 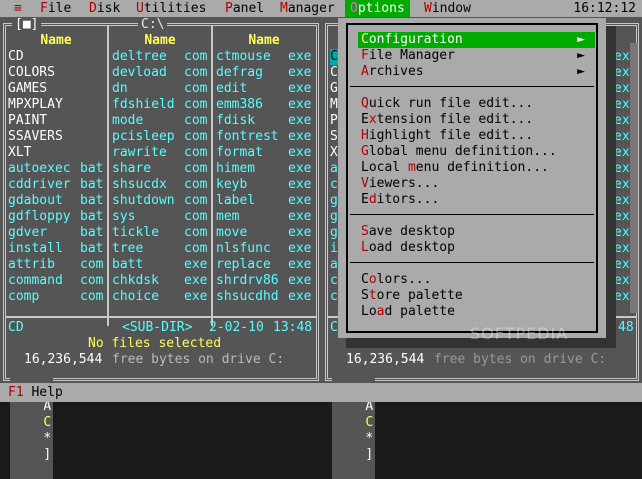 What do you see at coordinates (581, 71) in the screenshot?
I see `submenu-arrow-icon: ►` at bounding box center [581, 71].